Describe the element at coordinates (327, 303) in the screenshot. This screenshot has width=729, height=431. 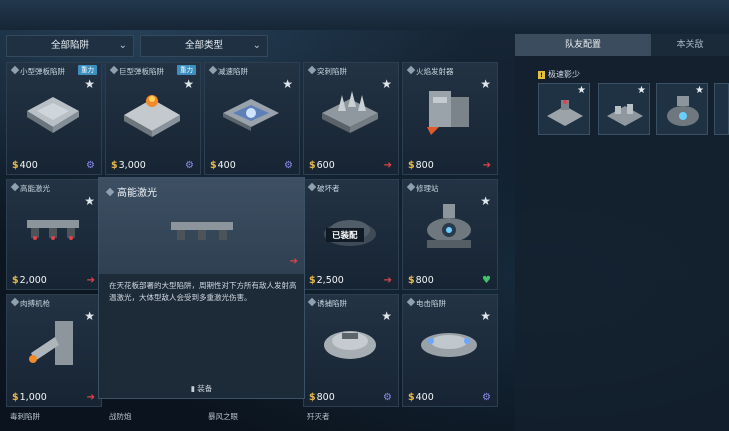
I see `card-name: 诱捕陷阱` at that location.